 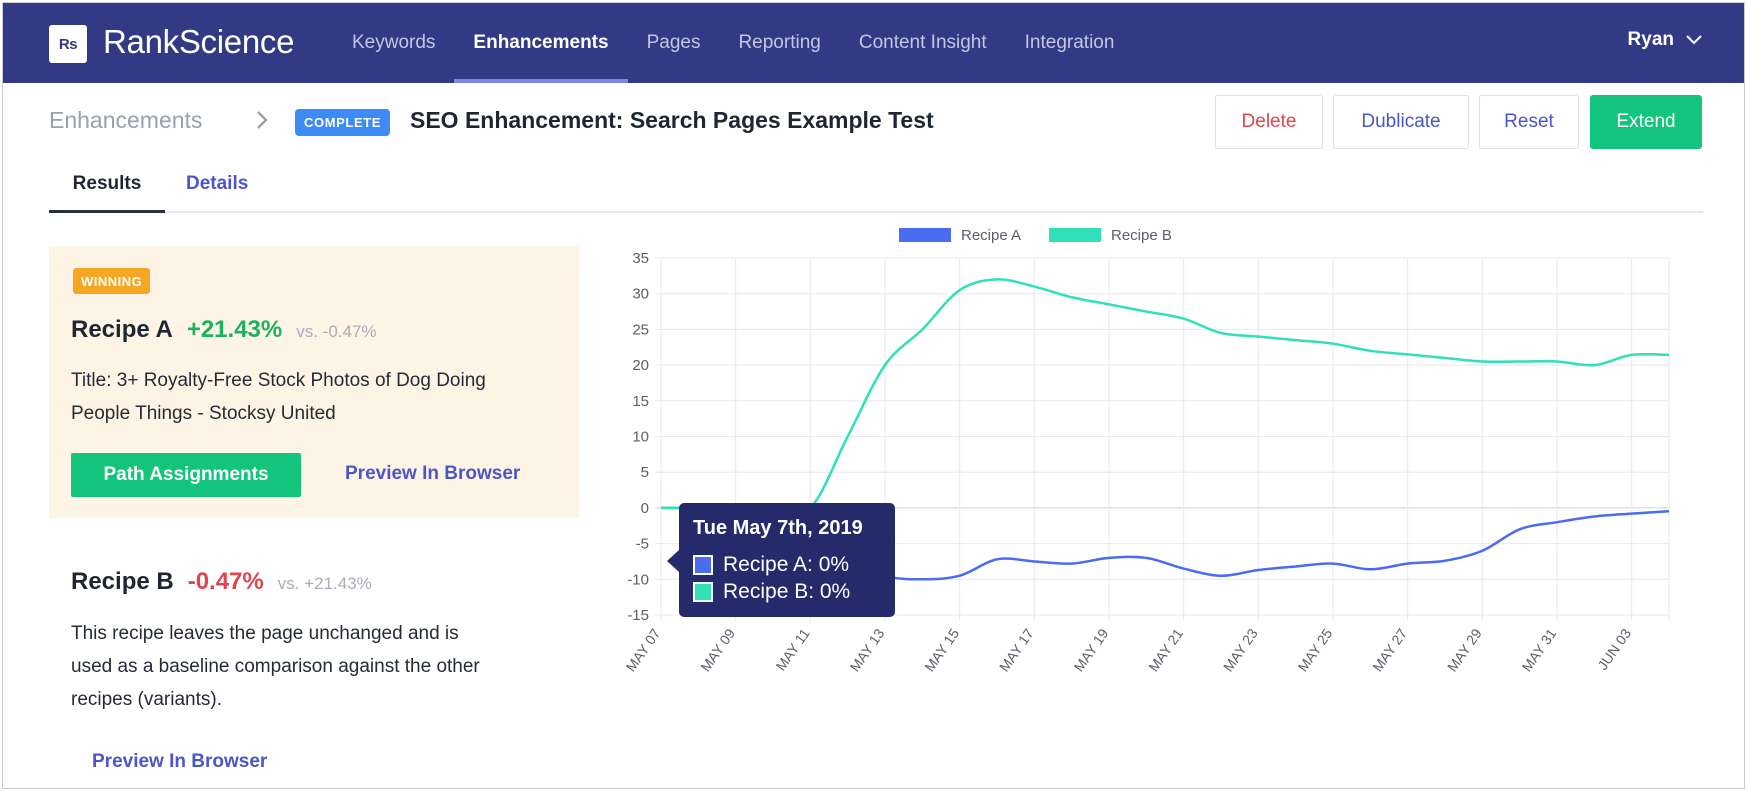 What do you see at coordinates (1075, 235) in the screenshot?
I see `legend-swatch-recipe-b` at bounding box center [1075, 235].